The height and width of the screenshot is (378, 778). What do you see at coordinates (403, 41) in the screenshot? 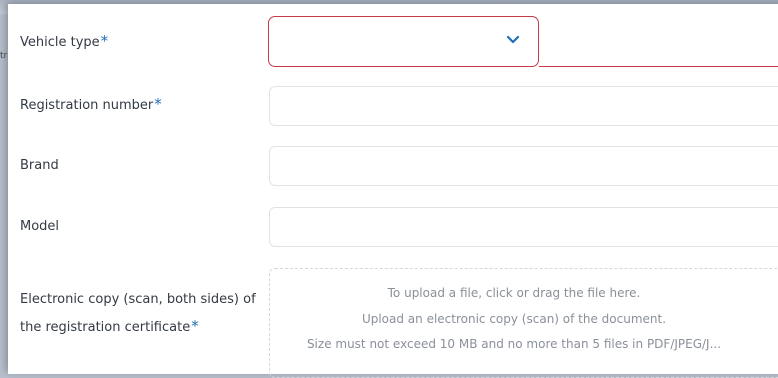
I see `vehicle-type-select` at bounding box center [403, 41].